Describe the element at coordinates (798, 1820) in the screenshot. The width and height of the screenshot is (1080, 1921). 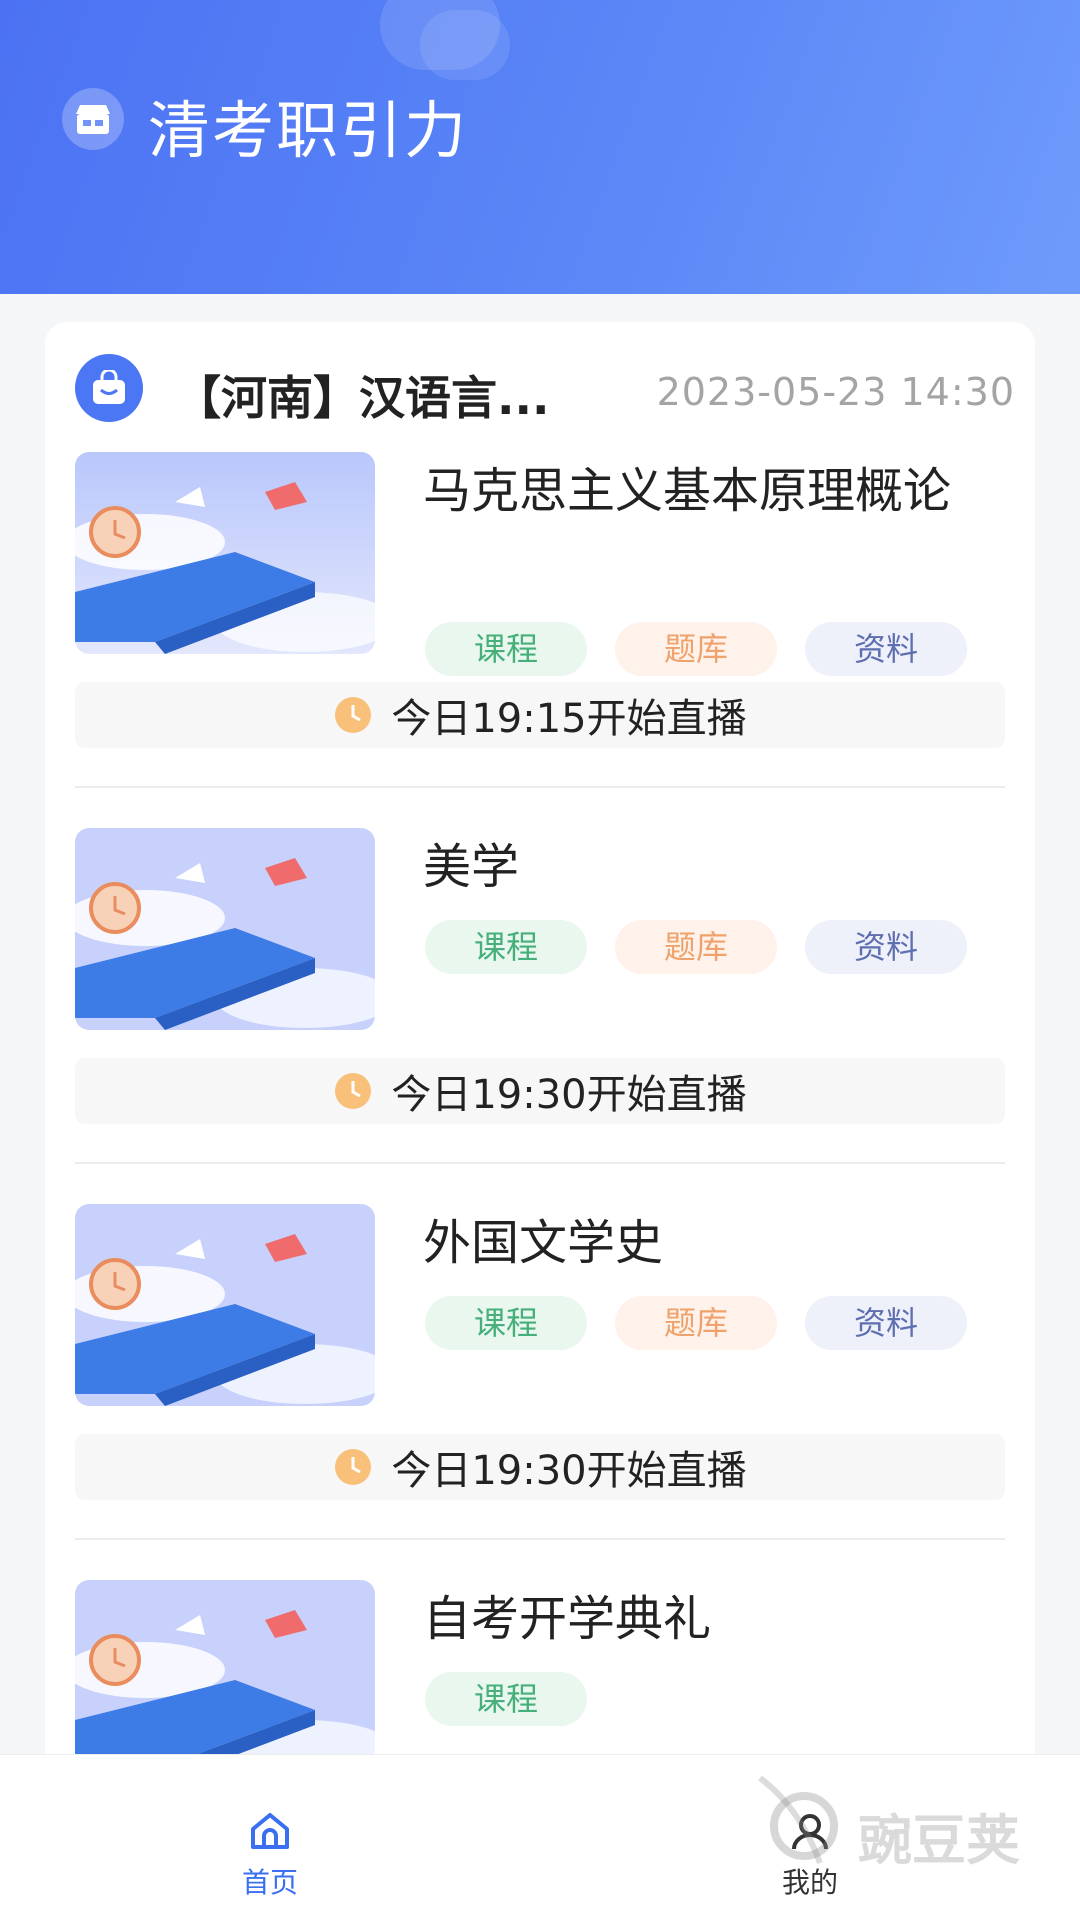
I see `watermark-icon` at that location.